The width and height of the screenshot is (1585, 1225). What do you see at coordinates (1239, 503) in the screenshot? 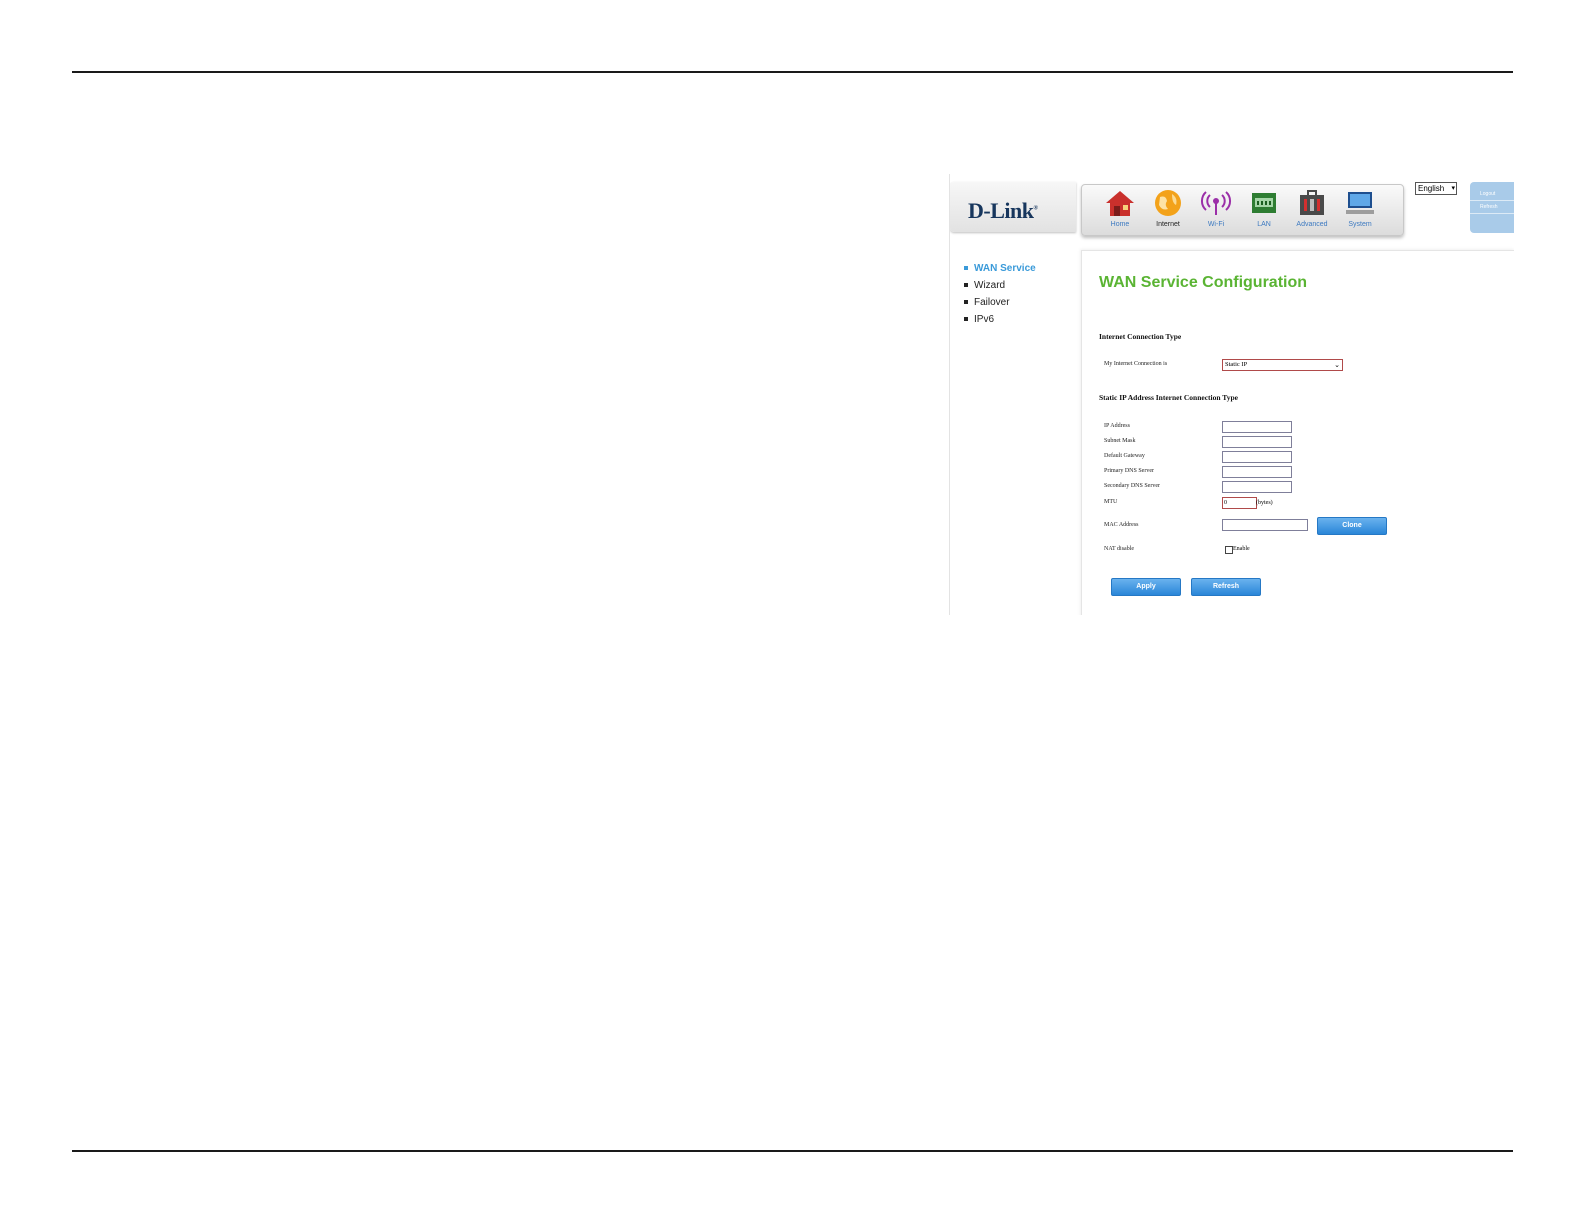
I see `mtu-input: 0` at bounding box center [1239, 503].